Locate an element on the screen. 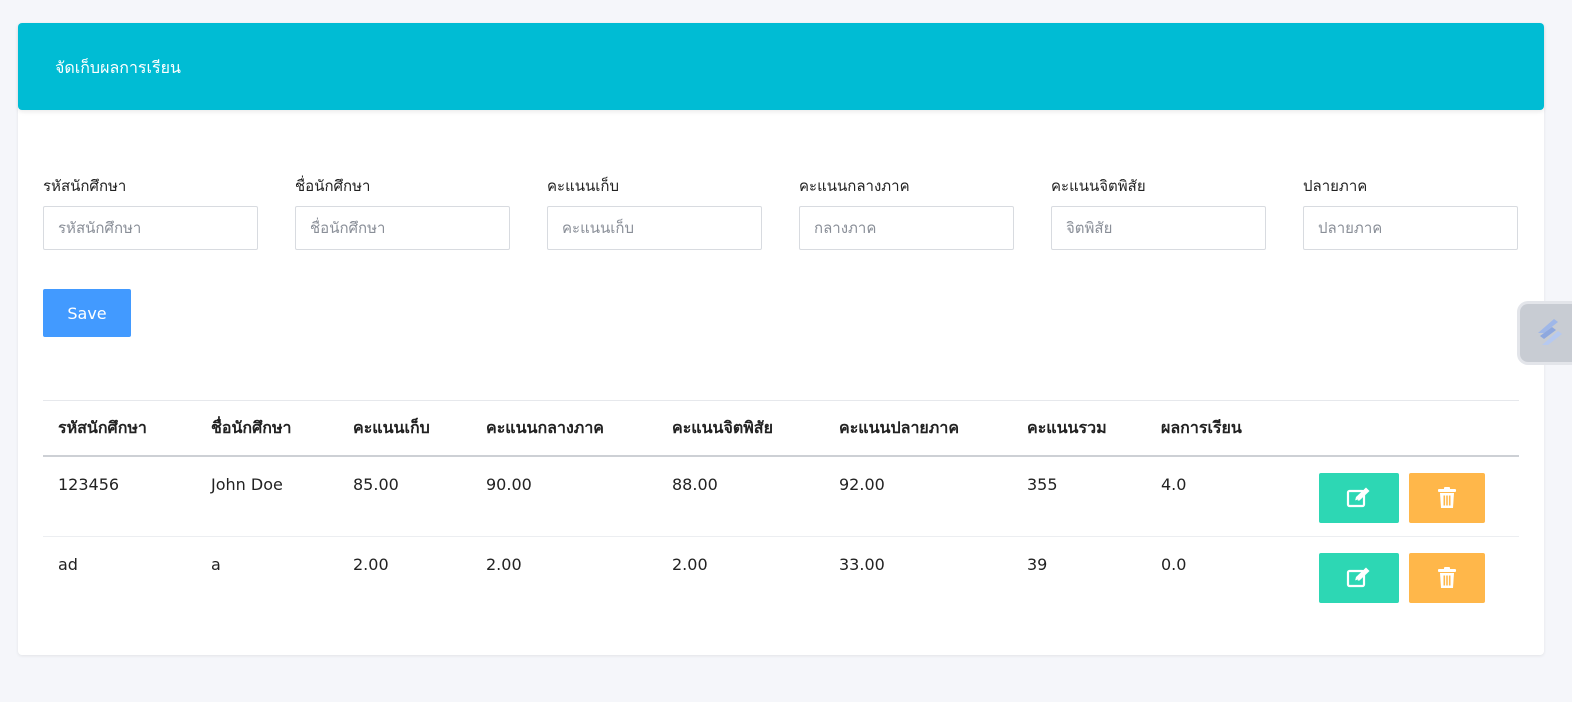 The width and height of the screenshot is (1572, 702). column-header-student-name: ชื่อนักศึกษา is located at coordinates (267, 429).